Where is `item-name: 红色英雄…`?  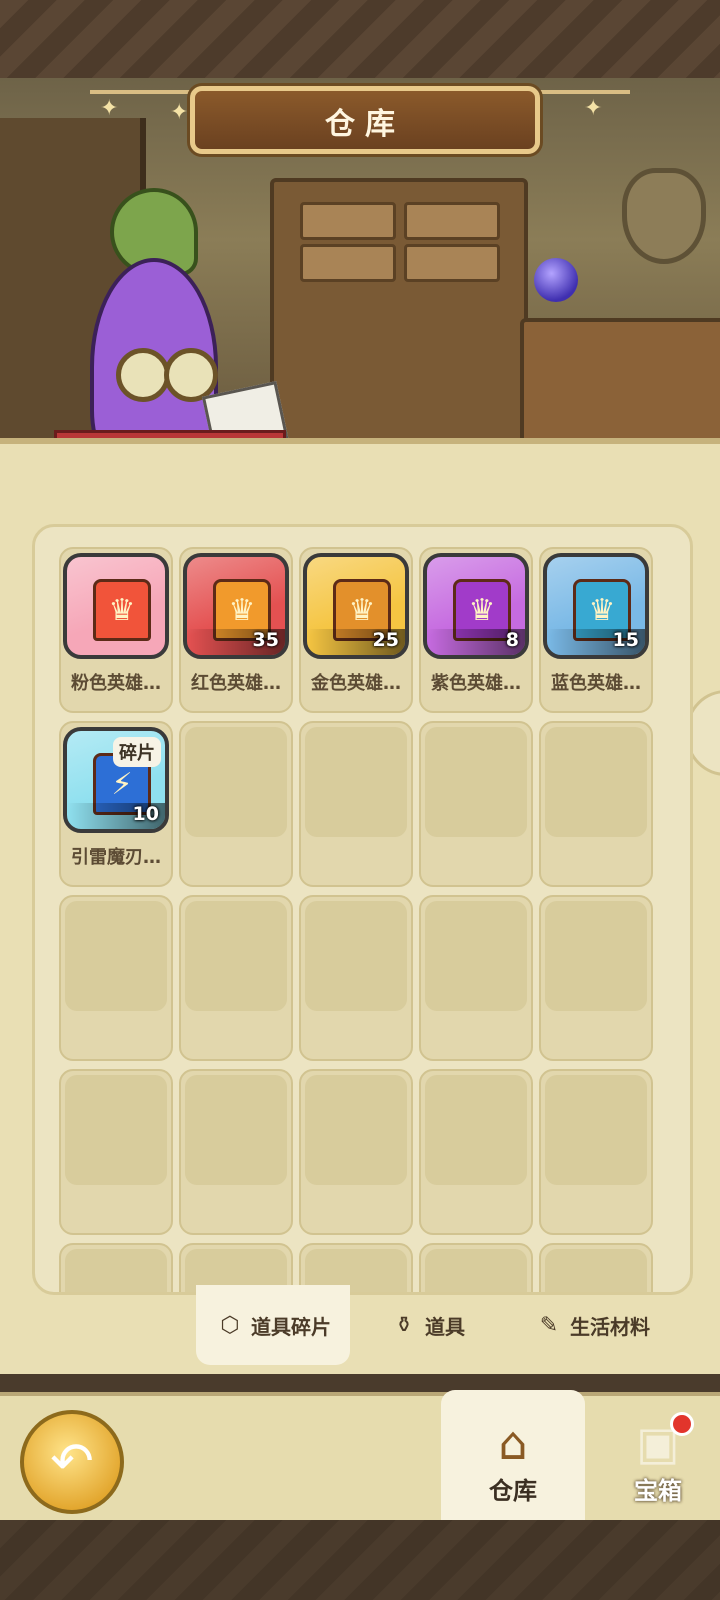 item-name: 红色英雄… is located at coordinates (236, 683).